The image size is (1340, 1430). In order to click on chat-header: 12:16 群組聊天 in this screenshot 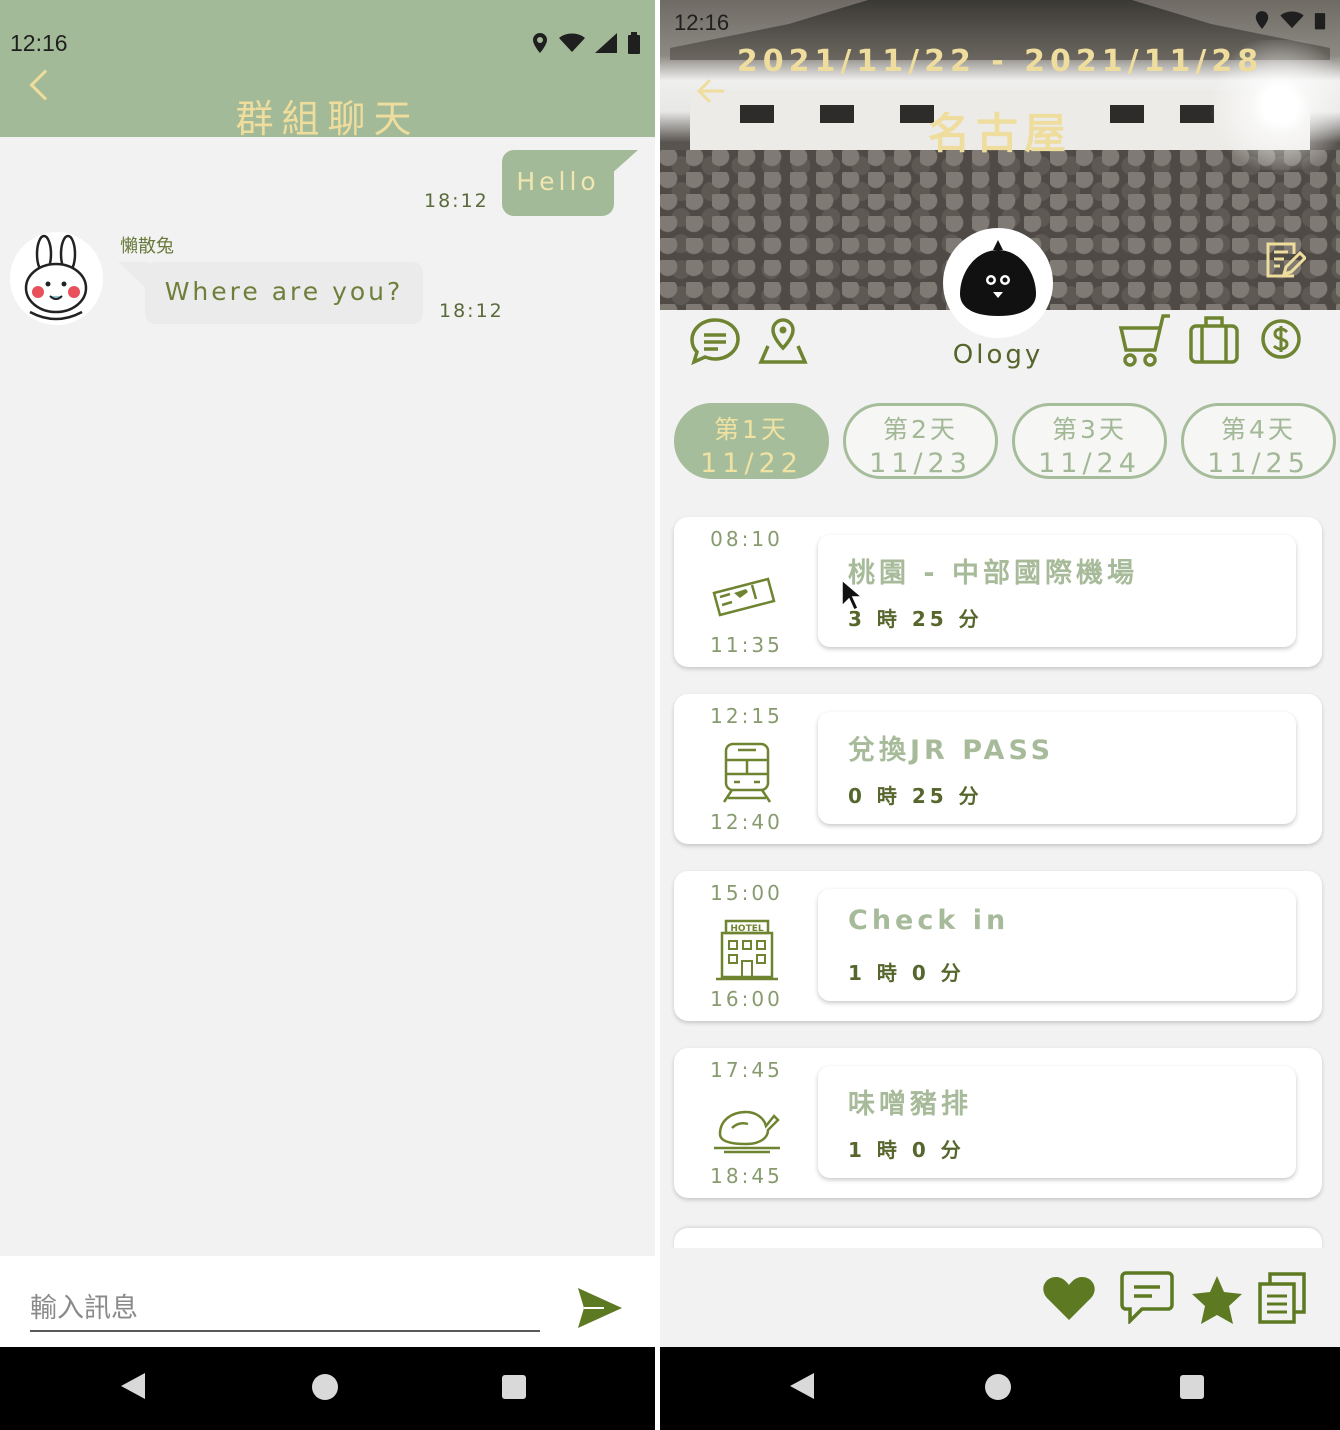, I will do `click(327, 70)`.